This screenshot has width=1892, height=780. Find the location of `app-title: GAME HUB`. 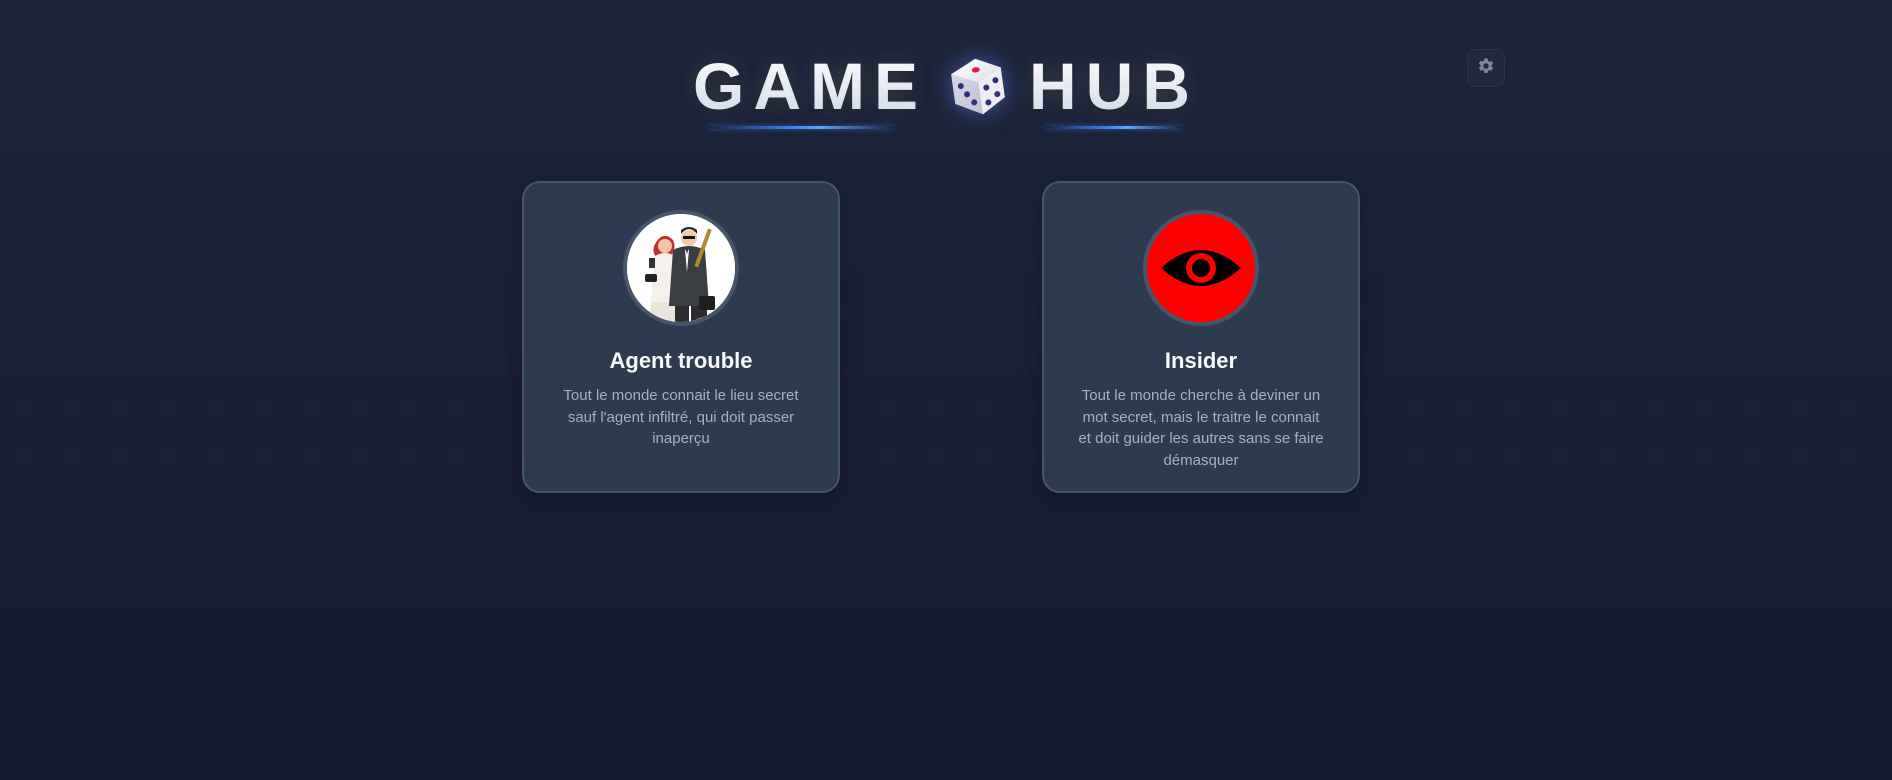

app-title: GAME HUB is located at coordinates (946, 83).